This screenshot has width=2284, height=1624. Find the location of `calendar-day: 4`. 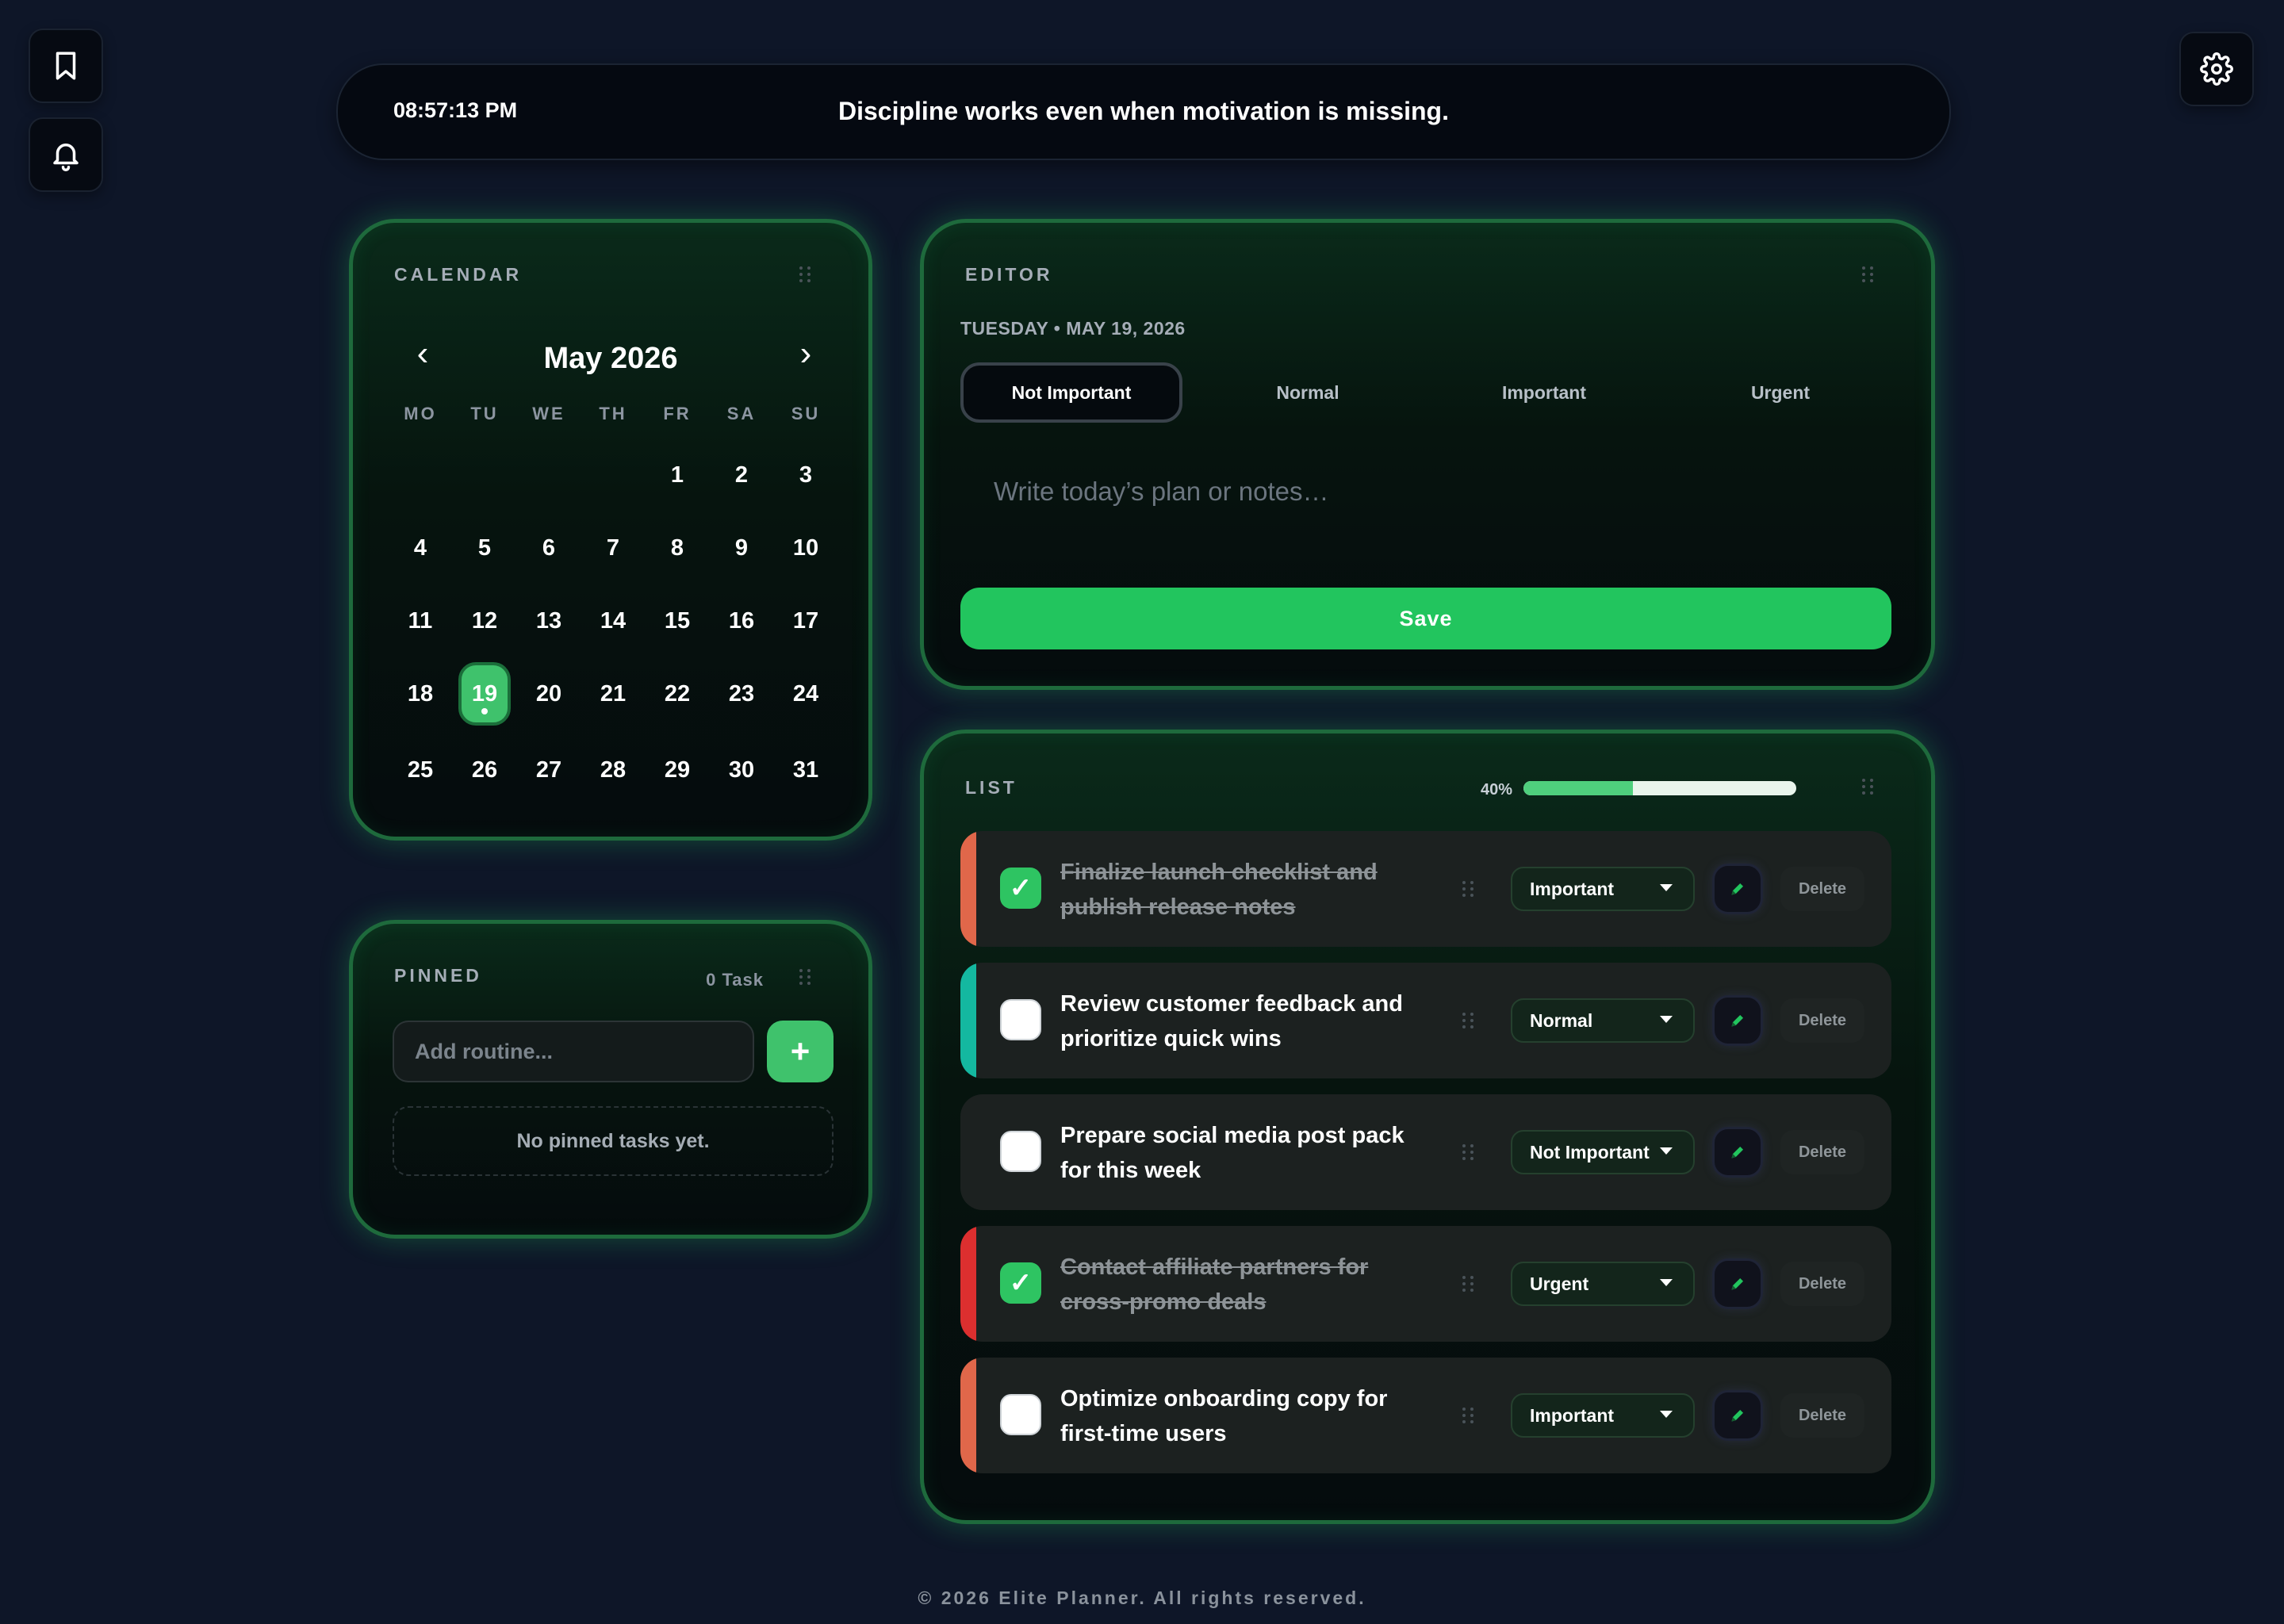

calendar-day: 4 is located at coordinates (420, 548).